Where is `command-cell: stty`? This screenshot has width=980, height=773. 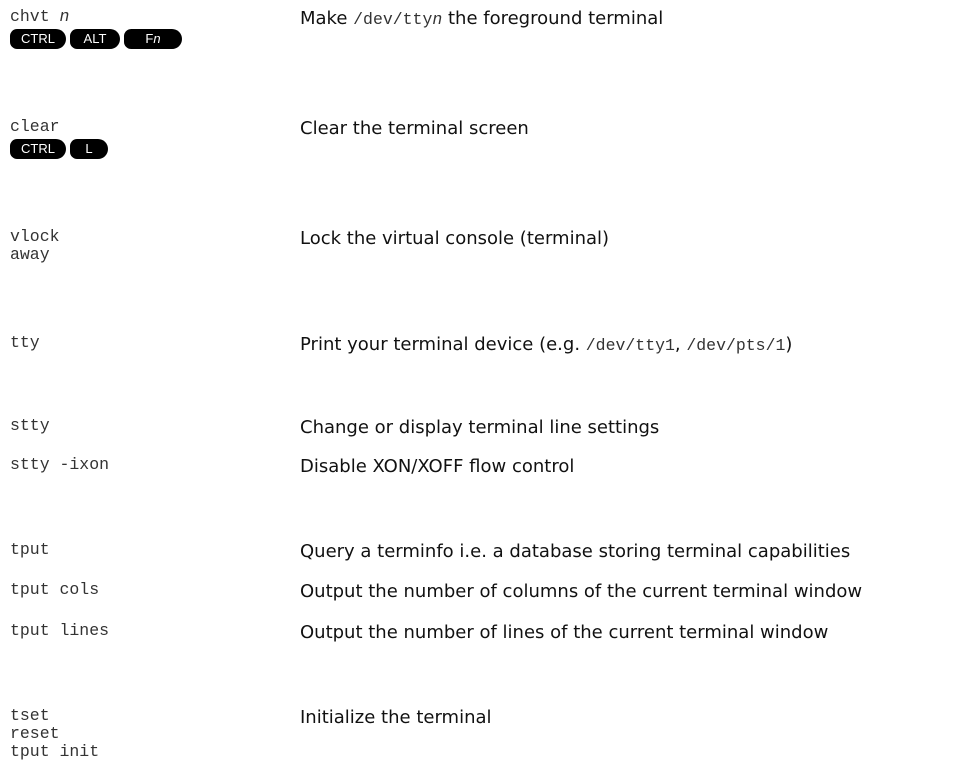
command-cell: stty is located at coordinates (145, 426).